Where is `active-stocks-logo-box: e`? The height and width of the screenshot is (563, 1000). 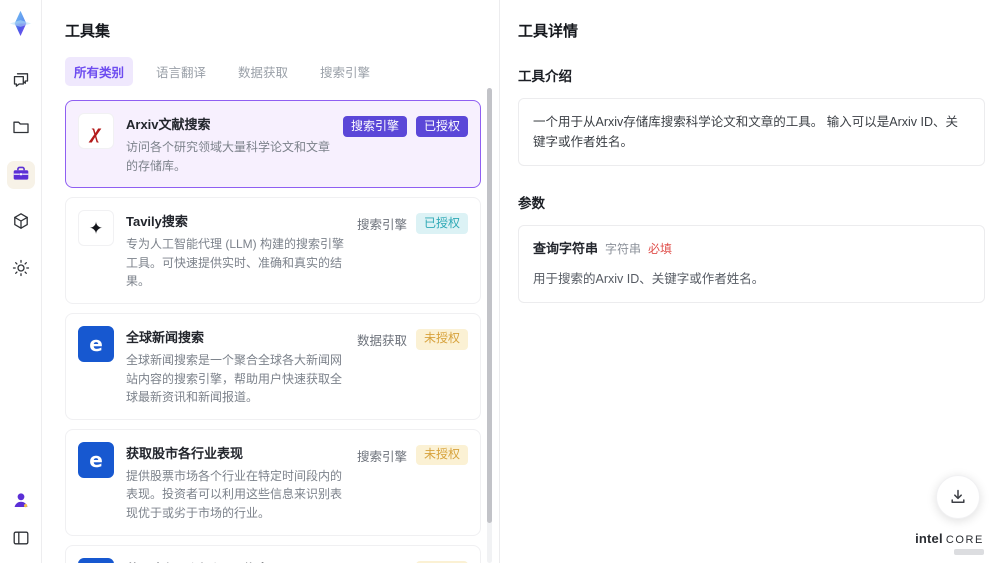 active-stocks-logo-box: e is located at coordinates (96, 560).